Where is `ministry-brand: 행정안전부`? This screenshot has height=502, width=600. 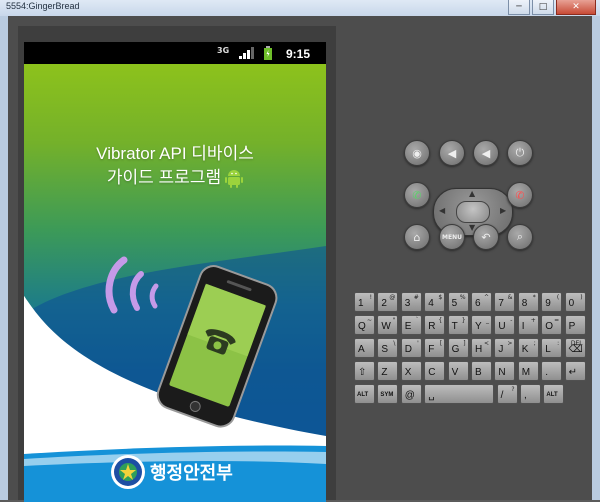
ministry-brand: 행정안전부 is located at coordinates (171, 472).